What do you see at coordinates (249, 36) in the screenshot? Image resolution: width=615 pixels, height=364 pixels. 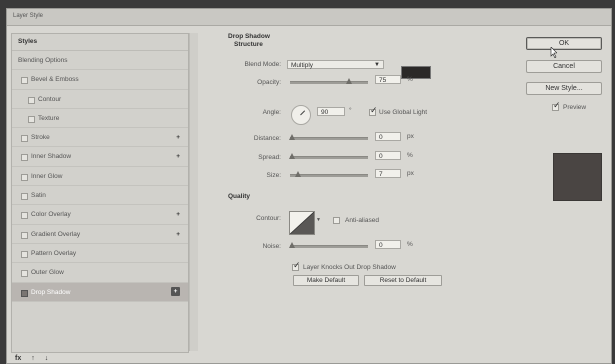 I see `section-title-drop-shadow: Drop Shadow` at bounding box center [249, 36].